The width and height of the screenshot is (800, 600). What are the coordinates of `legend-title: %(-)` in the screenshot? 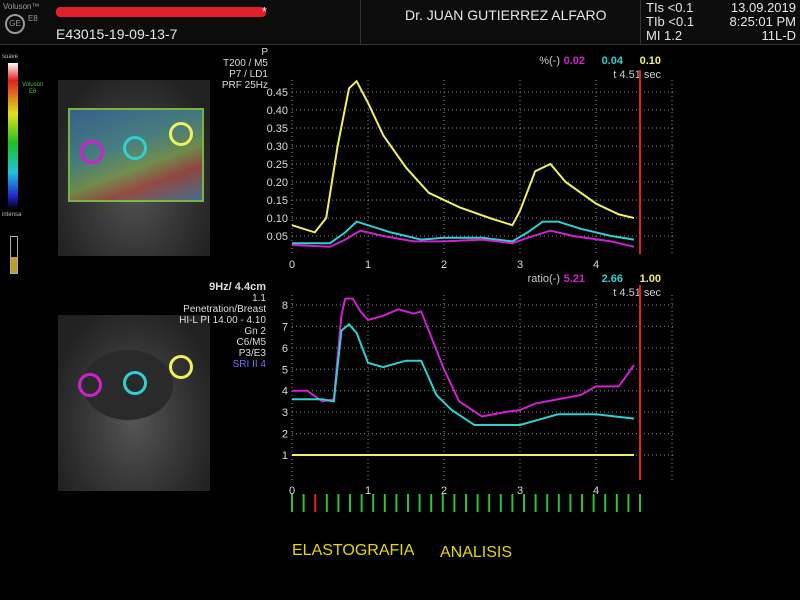 It's located at (549, 61).